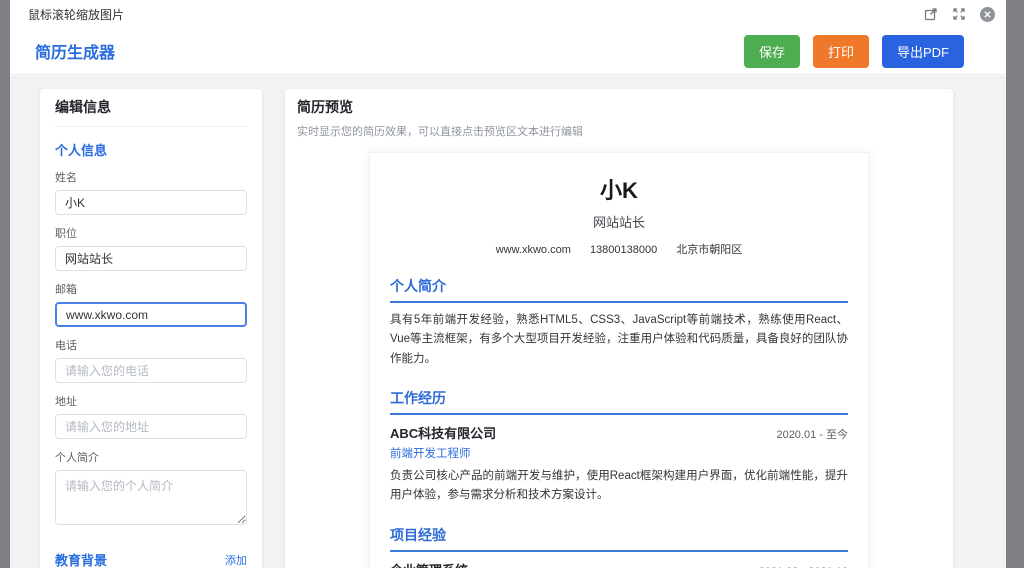  I want to click on resume-project-title: 项目经验, so click(619, 538).